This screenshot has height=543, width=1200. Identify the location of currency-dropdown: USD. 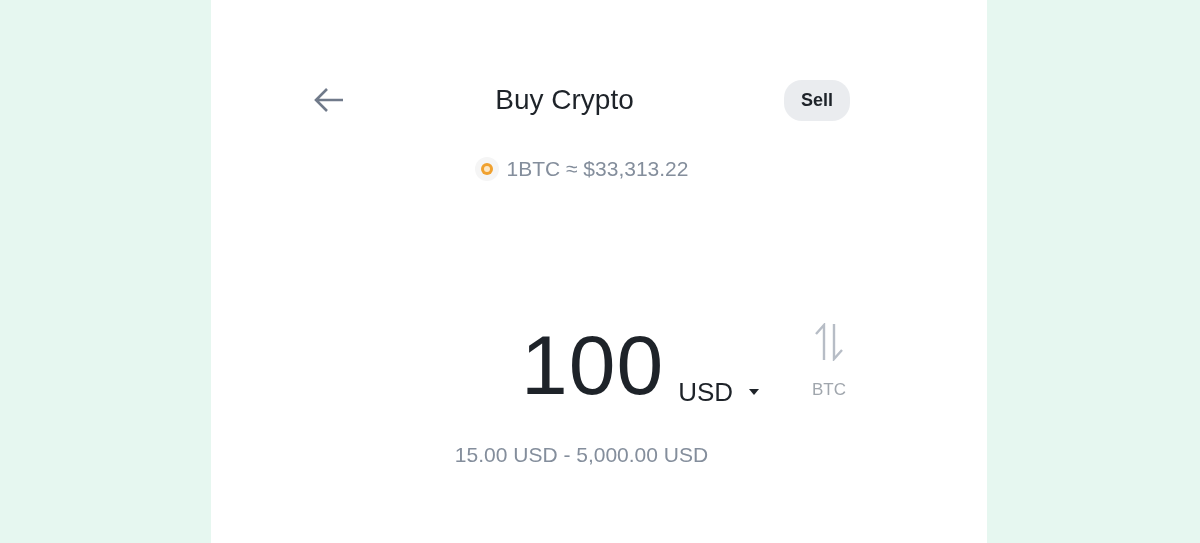
(719, 391).